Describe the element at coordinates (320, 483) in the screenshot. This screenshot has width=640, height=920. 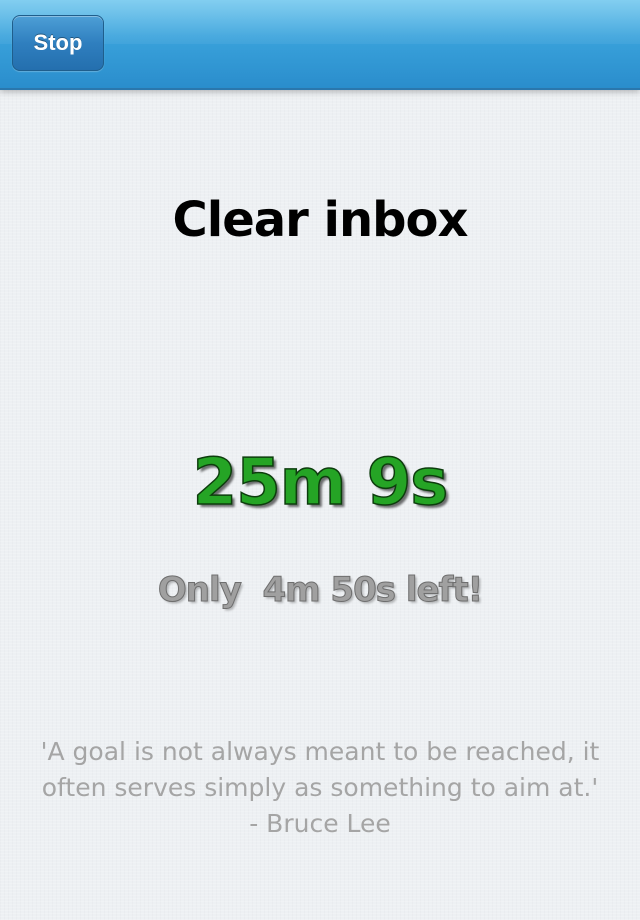
I see `elapsed-timer: 25m 9s` at that location.